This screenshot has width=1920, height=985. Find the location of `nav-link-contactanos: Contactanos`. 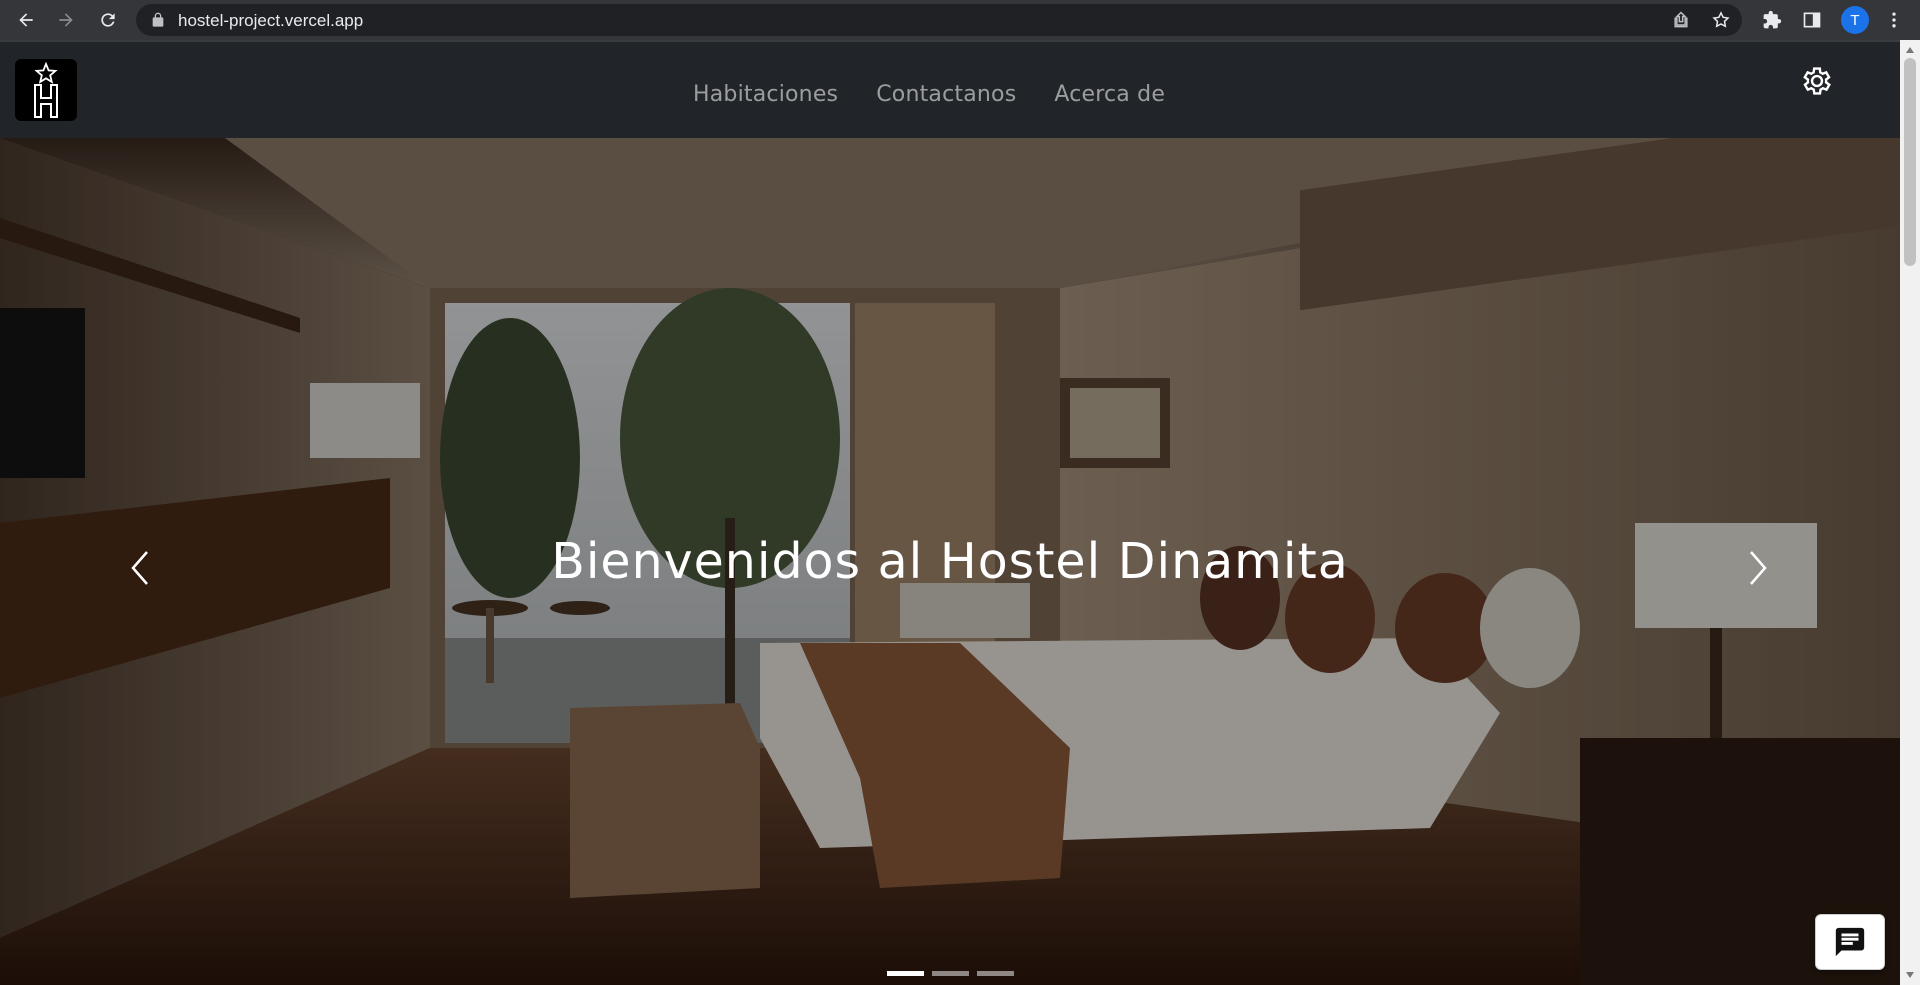

nav-link-contactanos: Contactanos is located at coordinates (946, 94).